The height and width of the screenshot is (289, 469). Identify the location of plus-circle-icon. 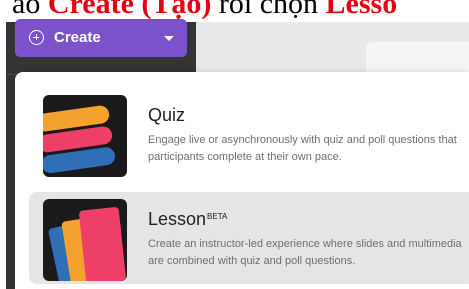
(36, 37).